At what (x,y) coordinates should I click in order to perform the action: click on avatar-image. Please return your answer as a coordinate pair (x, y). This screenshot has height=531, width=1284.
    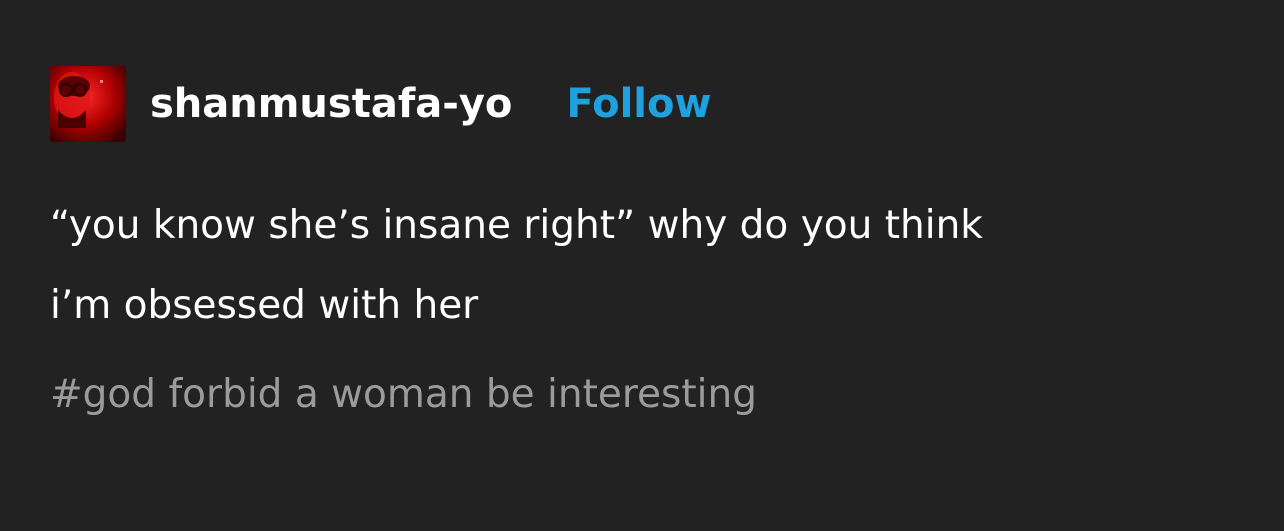
    Looking at the image, I should click on (88, 104).